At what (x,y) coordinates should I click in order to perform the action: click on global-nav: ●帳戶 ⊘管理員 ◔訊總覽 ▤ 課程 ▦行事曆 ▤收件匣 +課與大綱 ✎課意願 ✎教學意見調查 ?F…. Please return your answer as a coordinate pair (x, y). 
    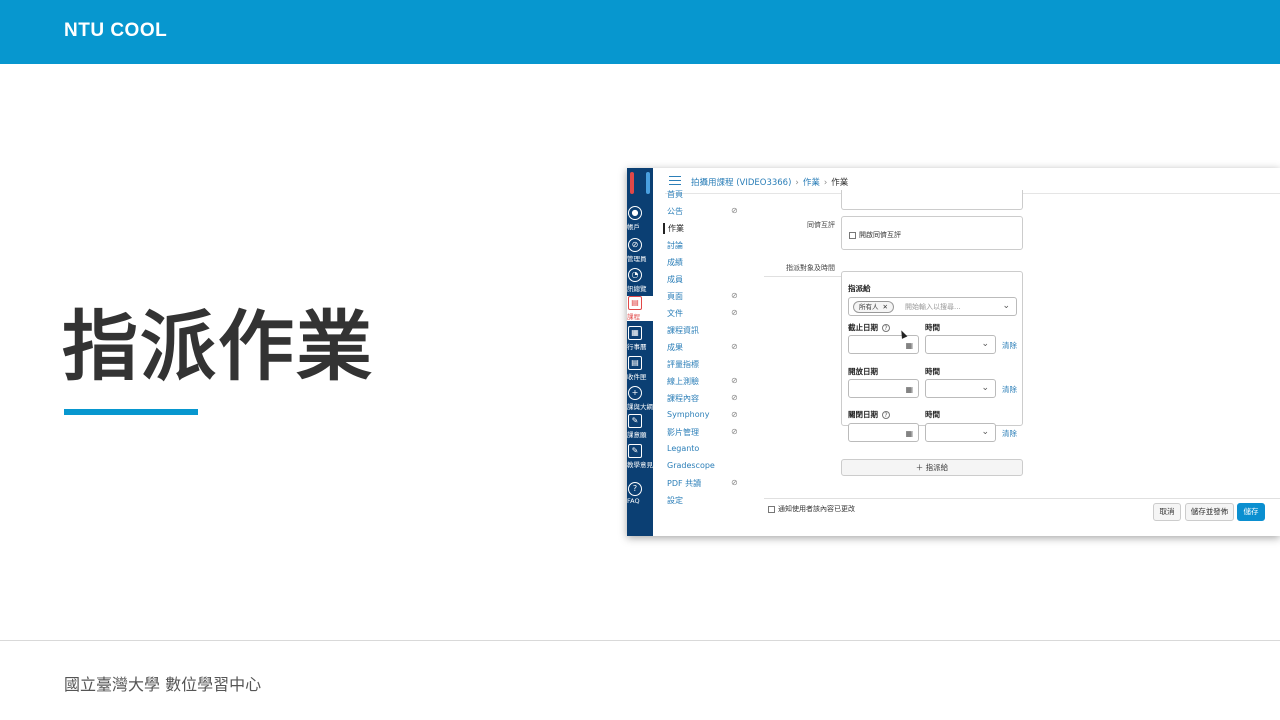
    Looking at the image, I should click on (640, 352).